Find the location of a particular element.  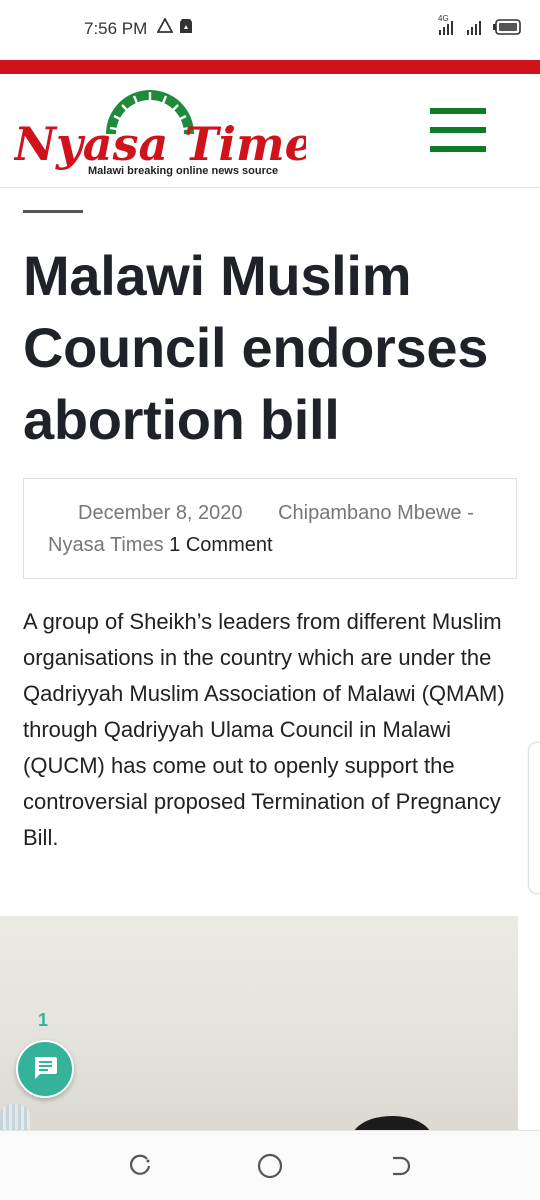

hamburger-menu-icon is located at coordinates (458, 130).